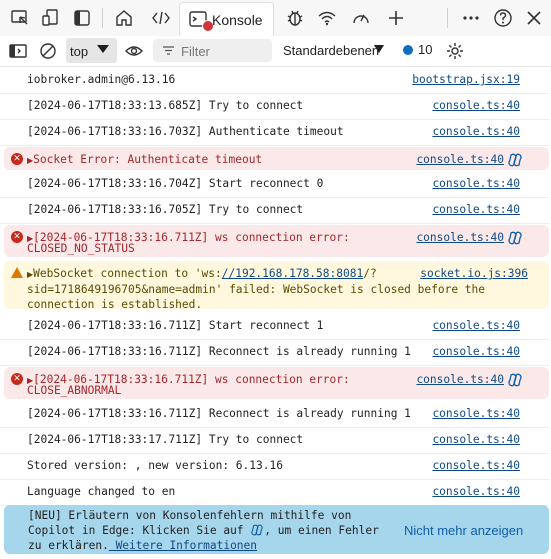  I want to click on more-horizontal-icon, so click(471, 18).